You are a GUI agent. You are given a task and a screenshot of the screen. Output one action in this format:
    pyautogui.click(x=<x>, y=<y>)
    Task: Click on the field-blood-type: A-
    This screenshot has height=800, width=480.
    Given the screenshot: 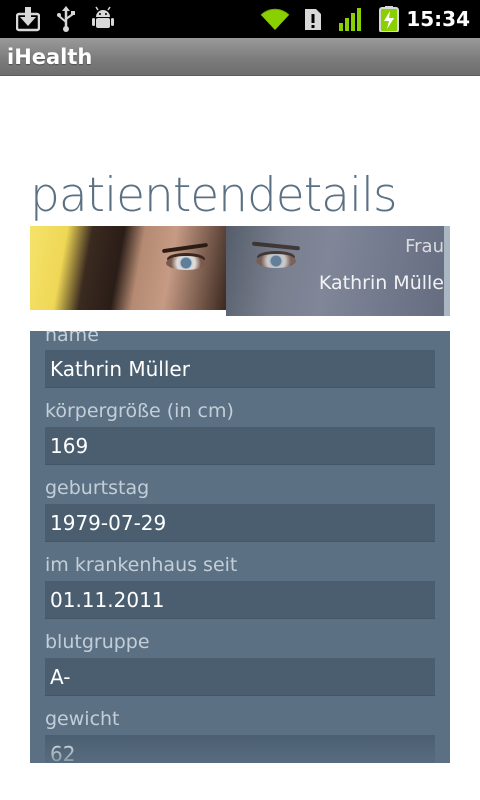 What is the action you would take?
    pyautogui.click(x=240, y=677)
    